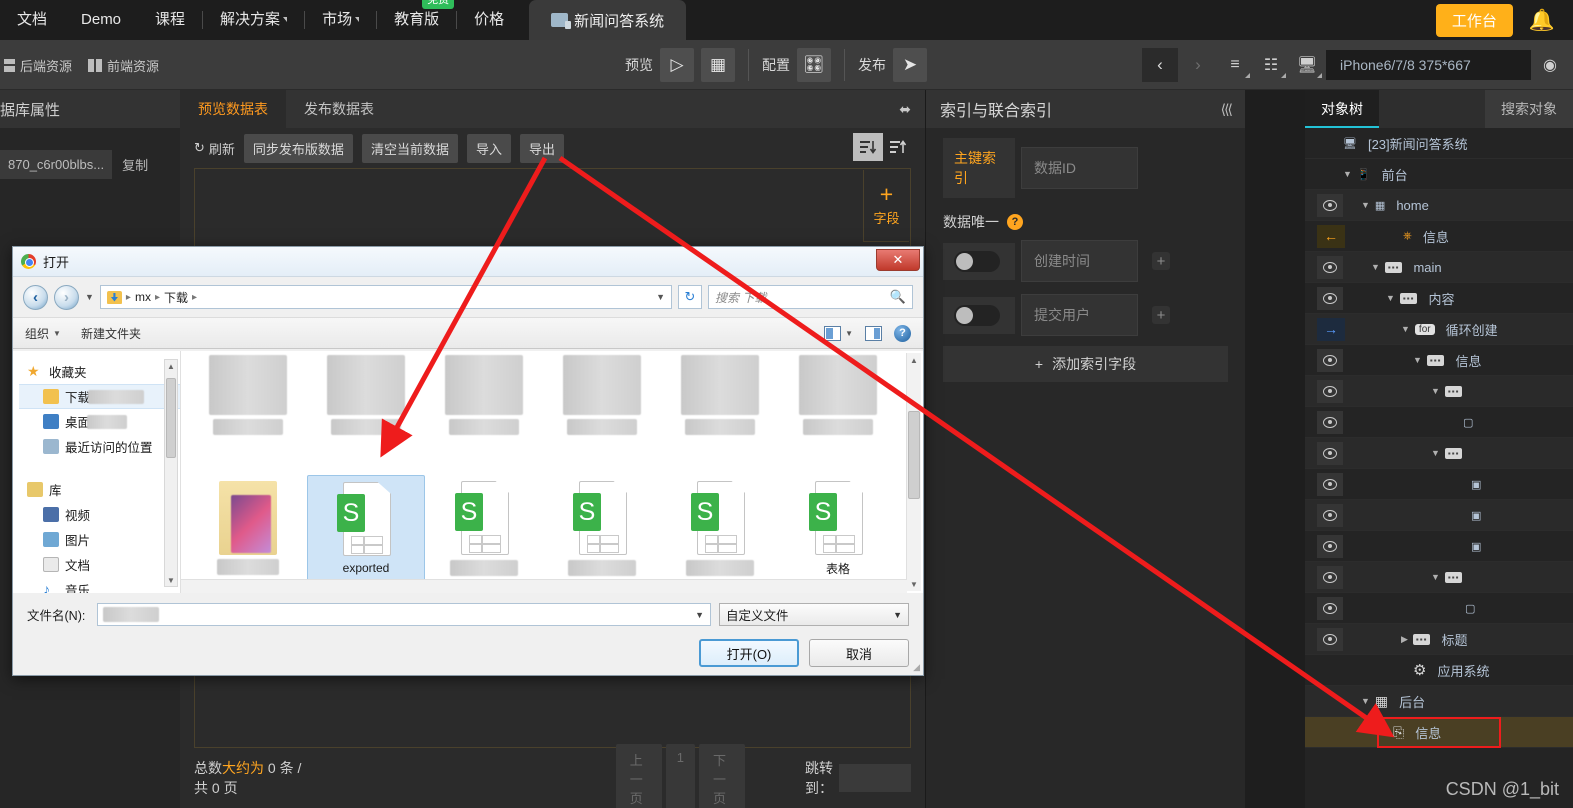  What do you see at coordinates (638, 775) in the screenshot?
I see `prev-page-button: 上一页` at bounding box center [638, 775].